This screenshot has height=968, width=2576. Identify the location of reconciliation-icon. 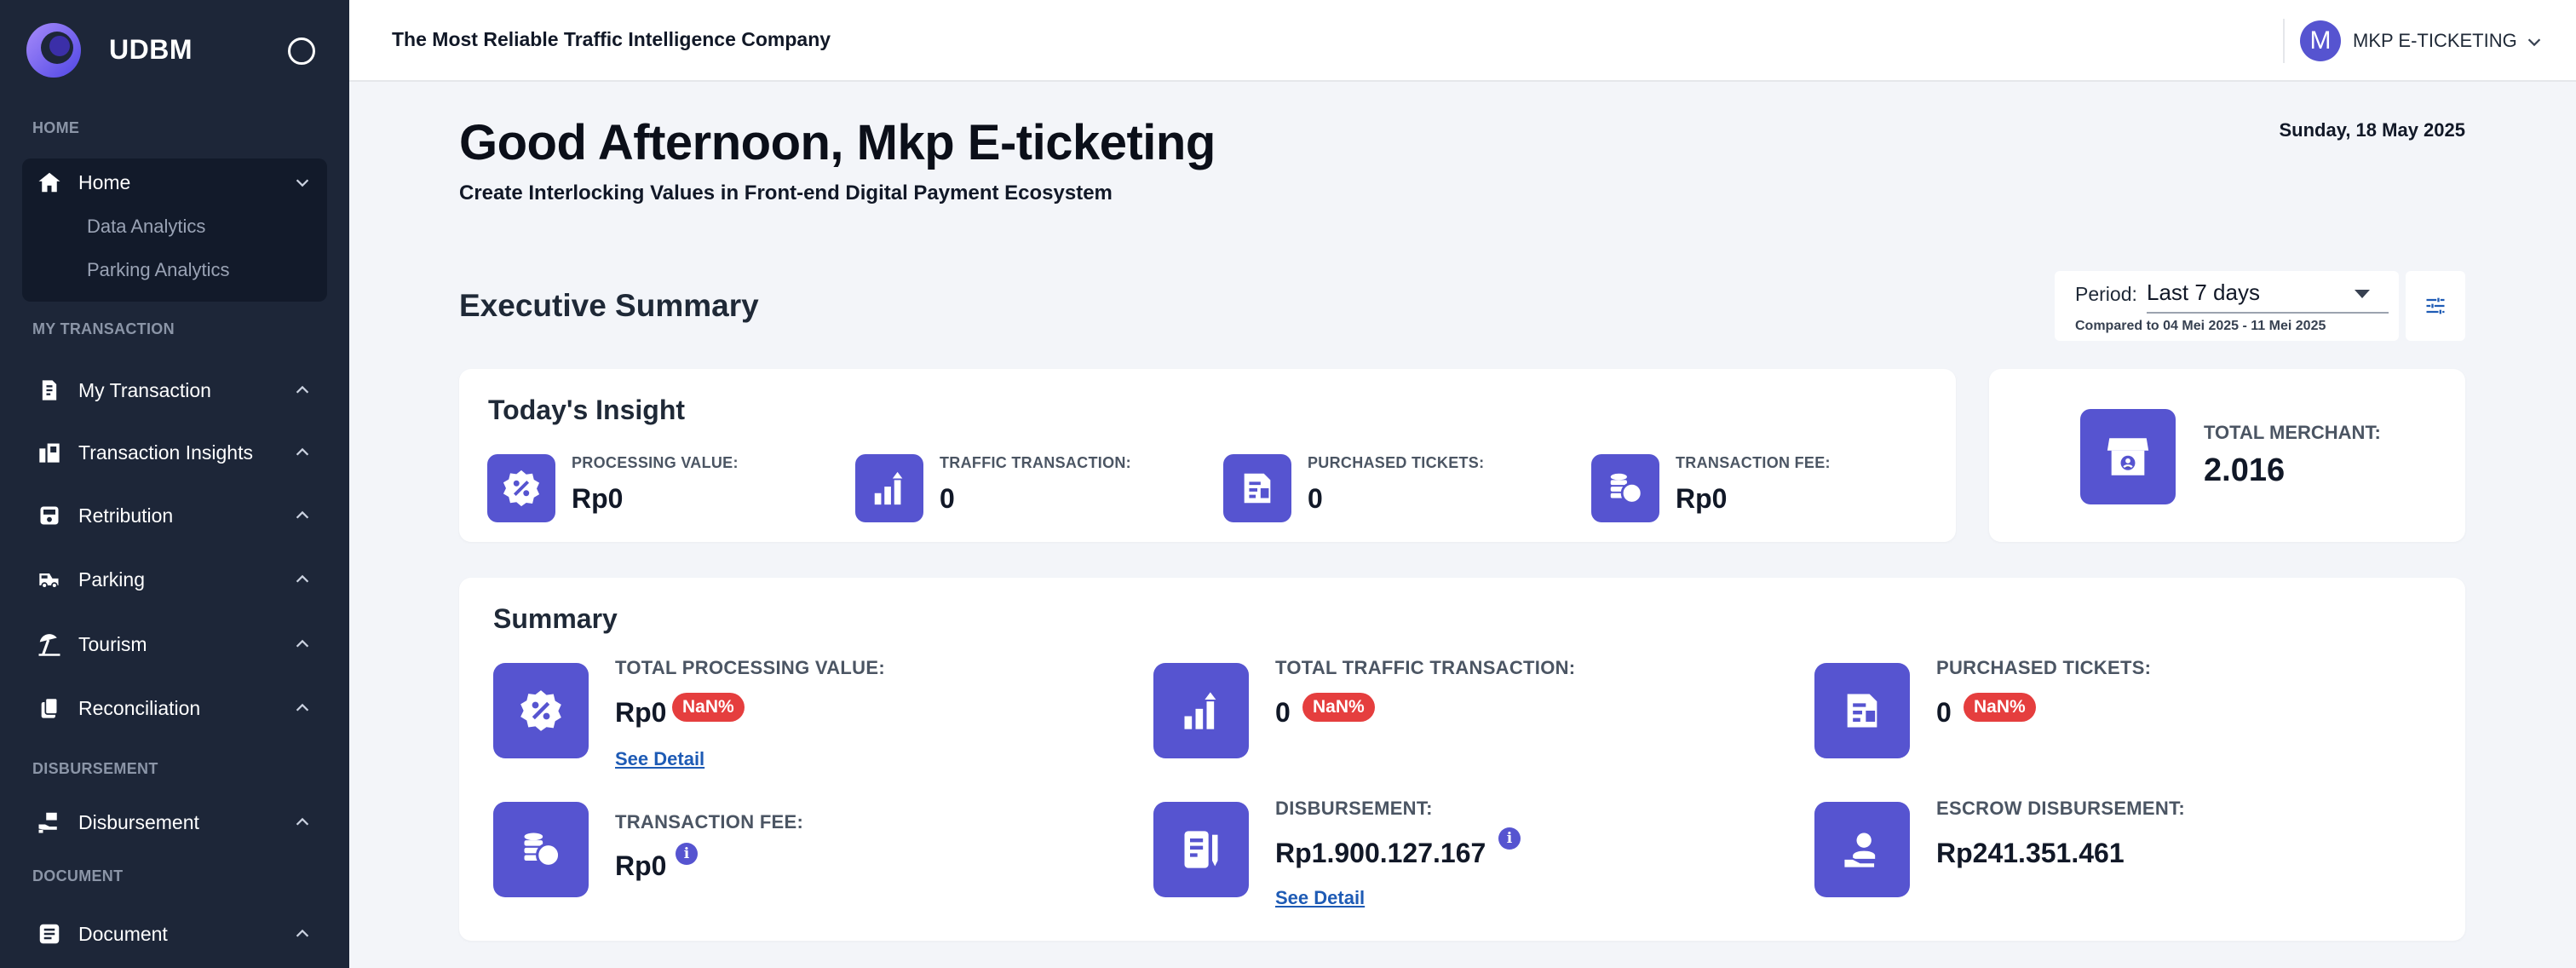
(50, 708).